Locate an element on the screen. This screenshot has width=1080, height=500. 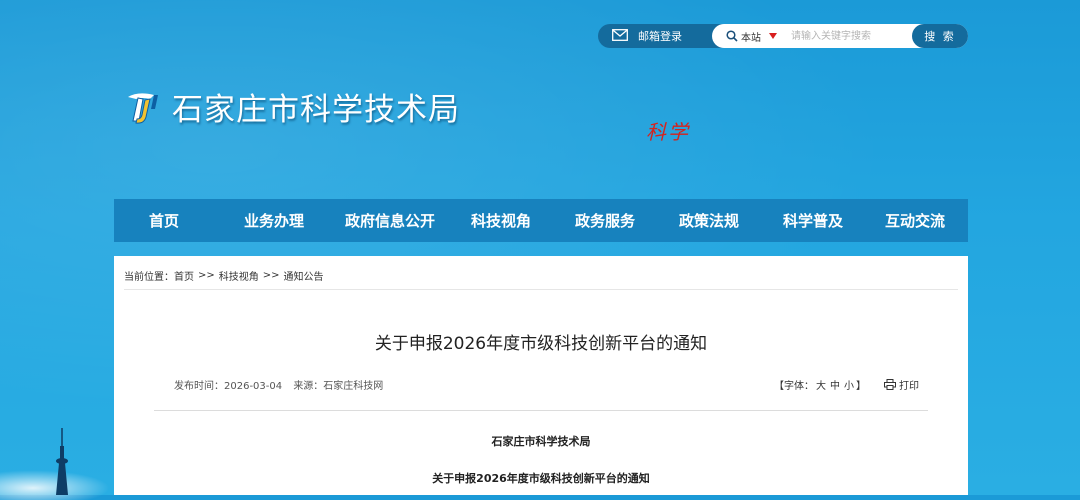
nav-item-services: 政务服务 is located at coordinates (605, 220).